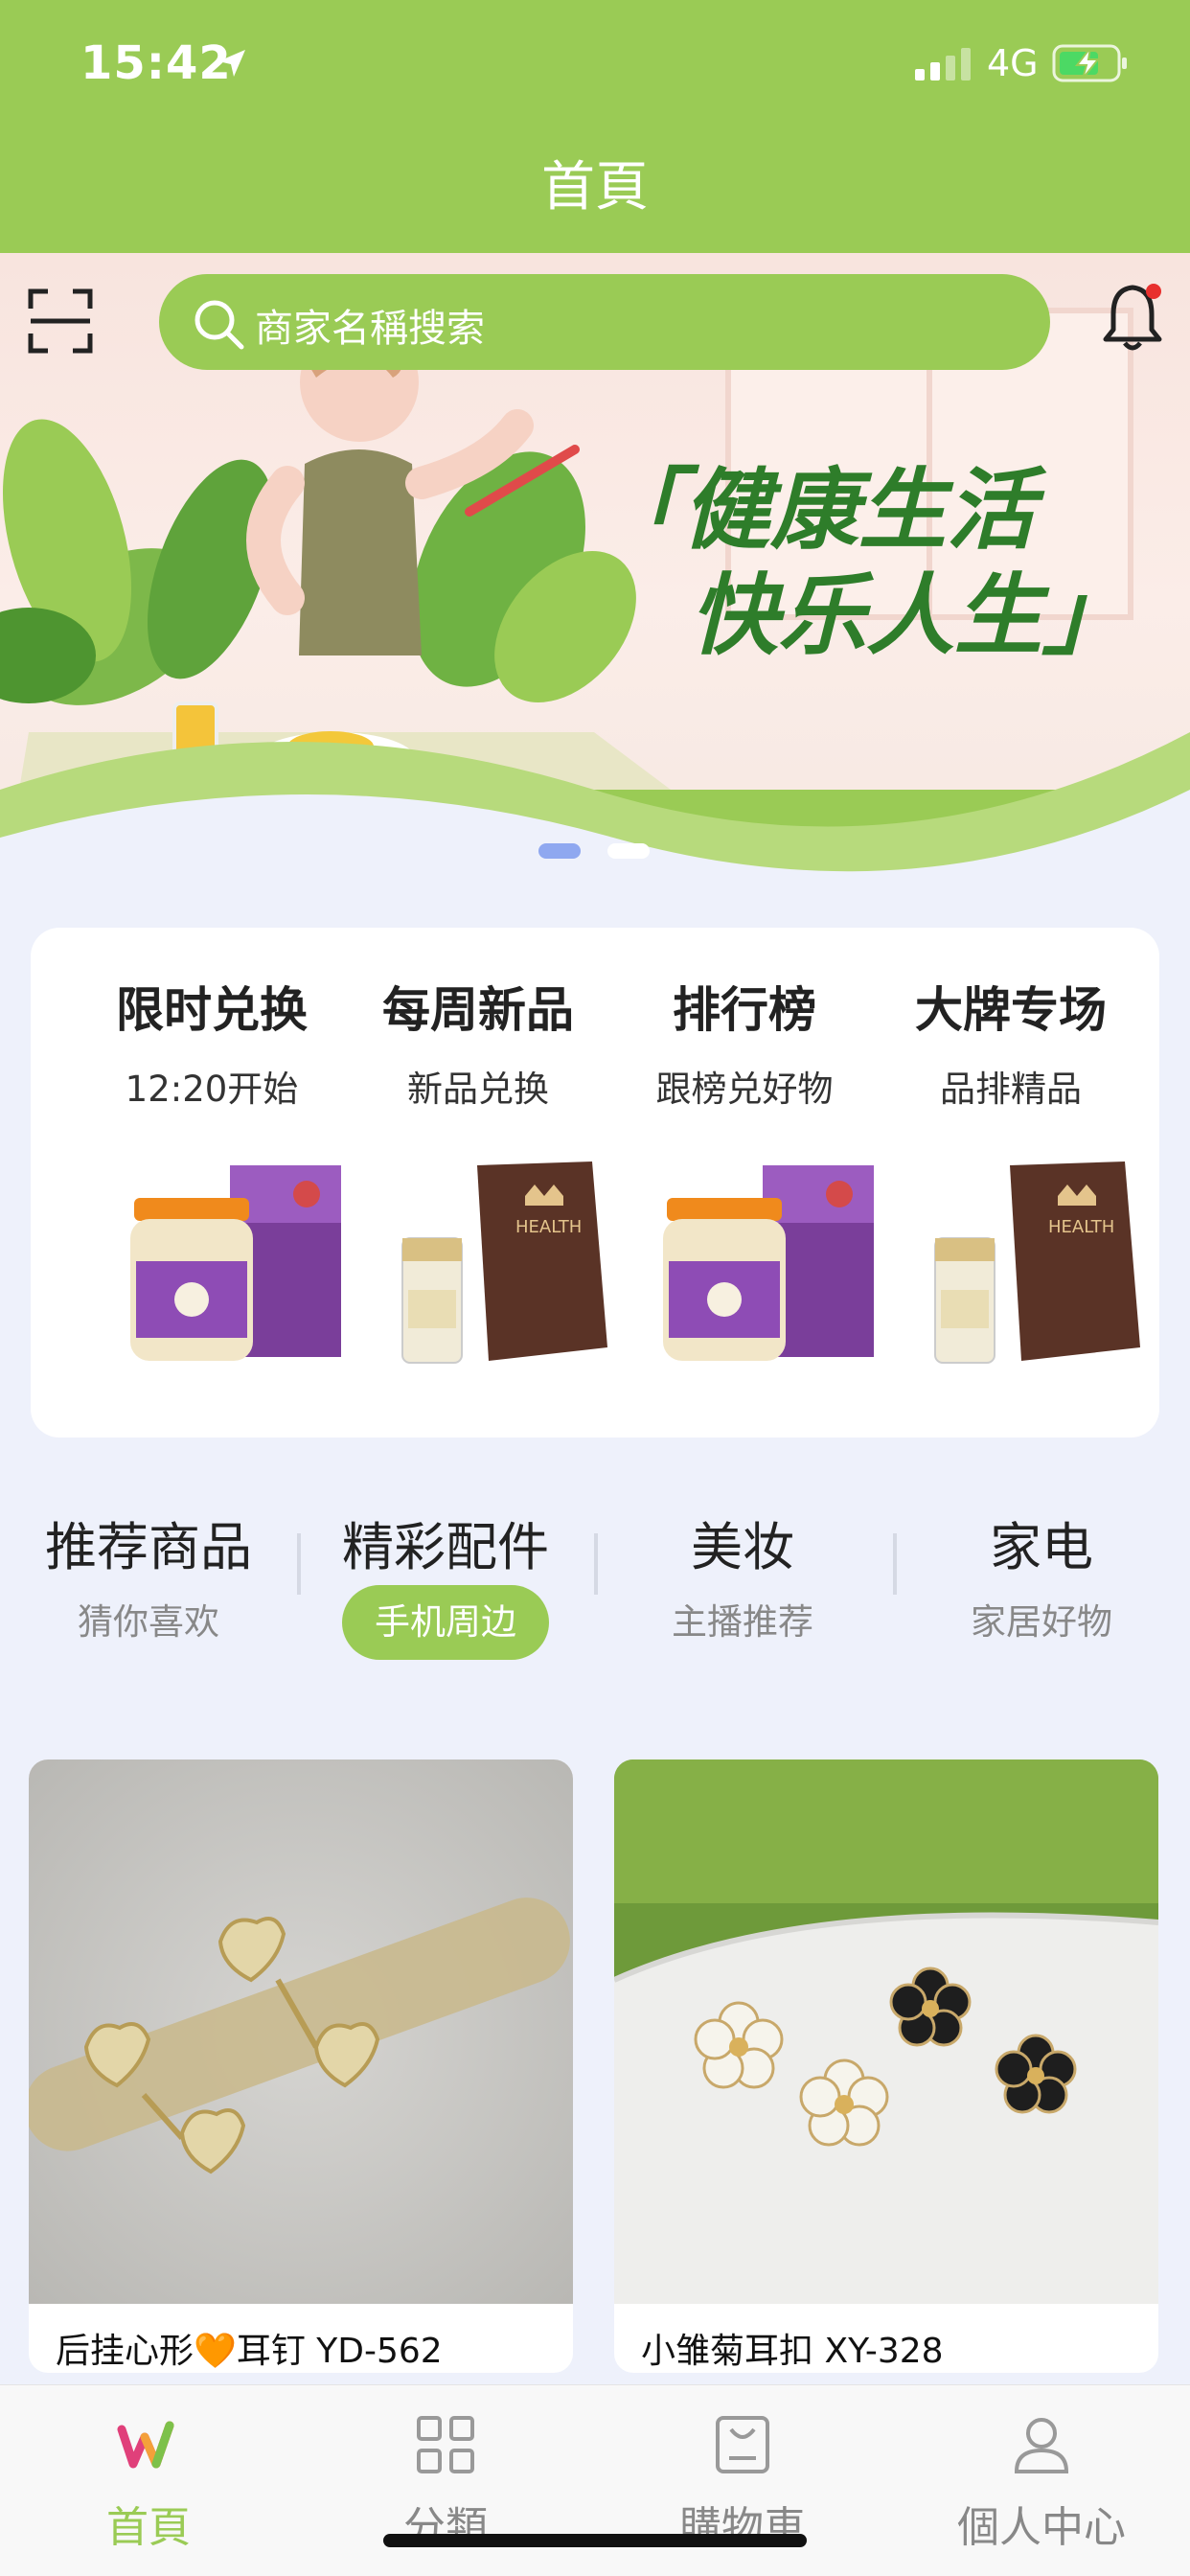  Describe the element at coordinates (212, 1089) in the screenshot. I see `promo-subtitle: 12:20开始` at that location.